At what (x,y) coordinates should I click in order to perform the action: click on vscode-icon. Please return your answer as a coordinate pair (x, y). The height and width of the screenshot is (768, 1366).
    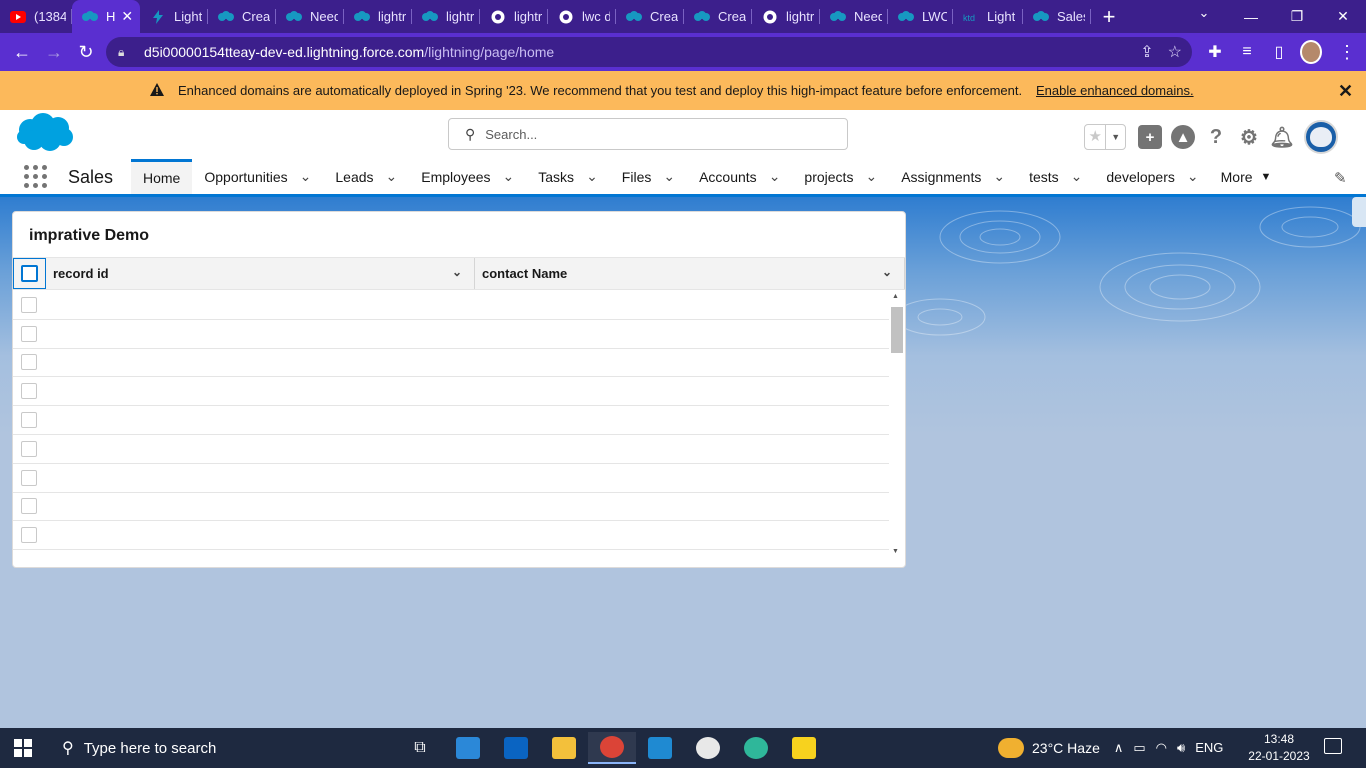
    Looking at the image, I should click on (660, 748).